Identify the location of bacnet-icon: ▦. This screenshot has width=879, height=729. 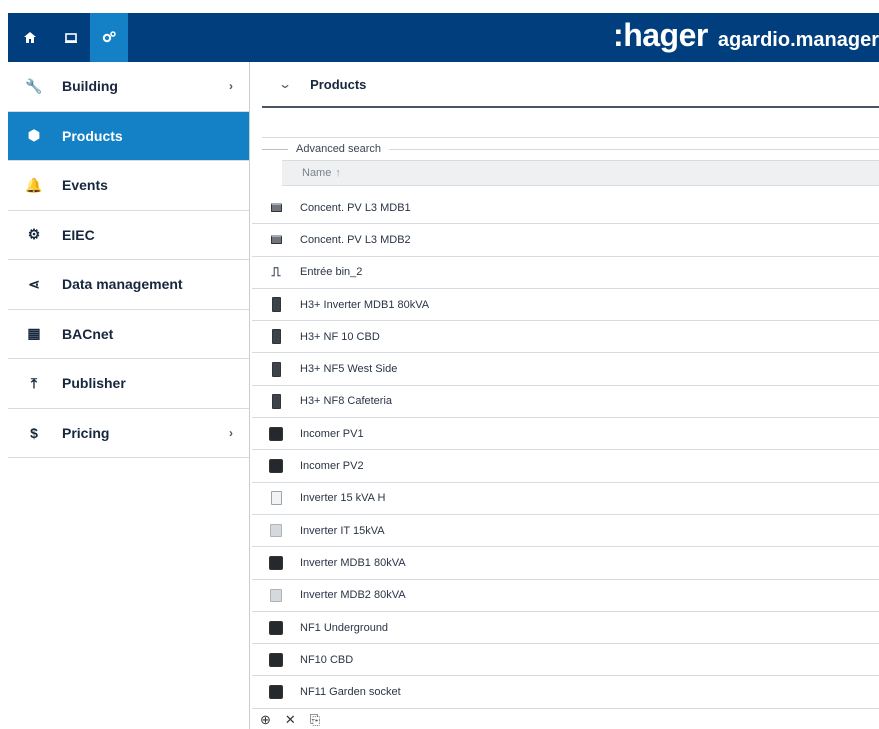
(34, 333).